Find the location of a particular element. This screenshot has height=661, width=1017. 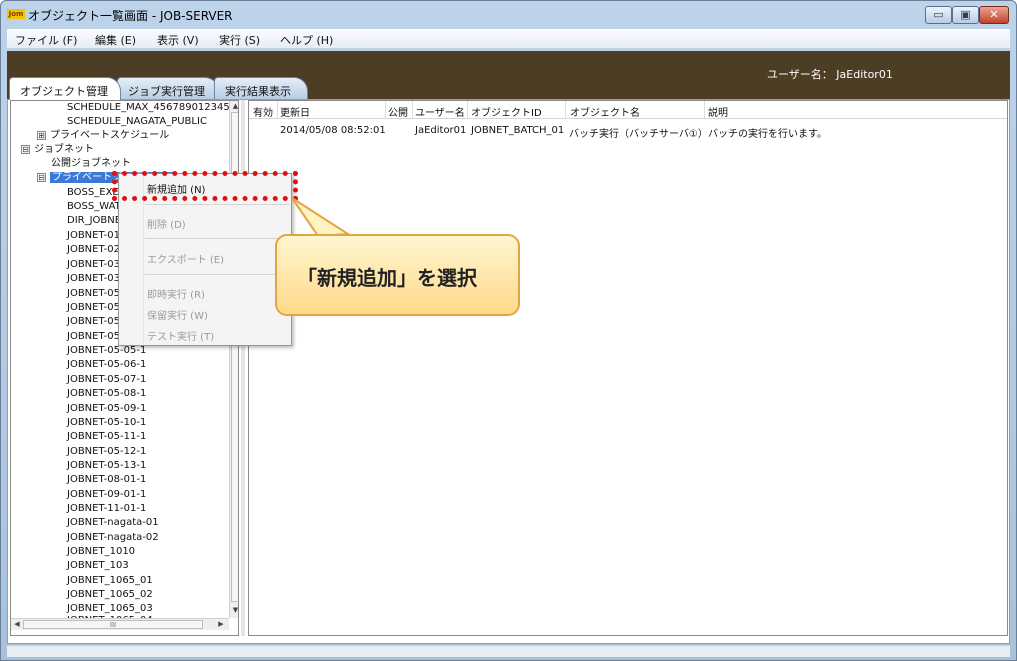

tree-item: DIR_JOBNE is located at coordinates (94, 220).